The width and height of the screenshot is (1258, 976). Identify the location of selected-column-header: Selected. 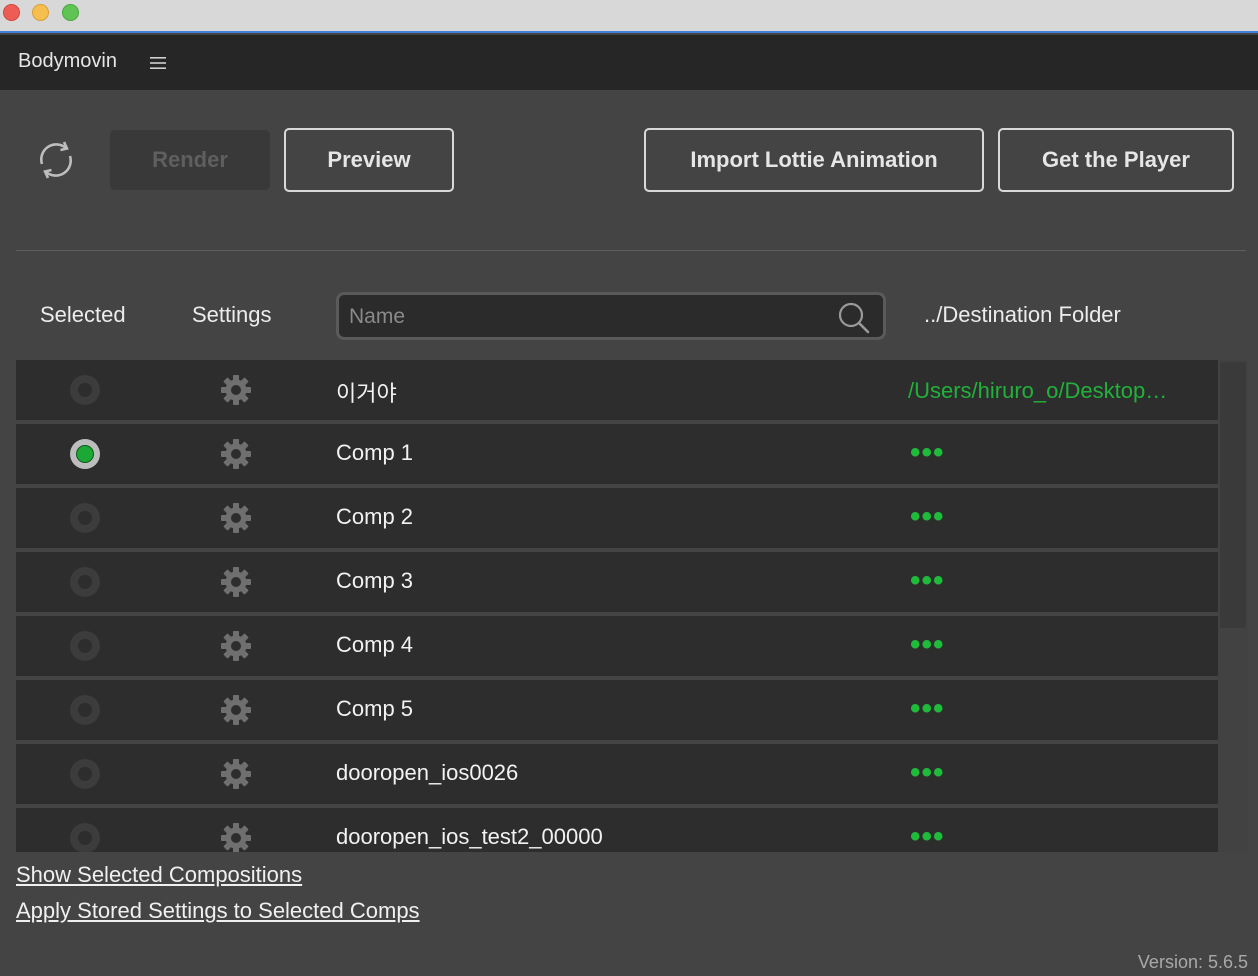
(83, 314).